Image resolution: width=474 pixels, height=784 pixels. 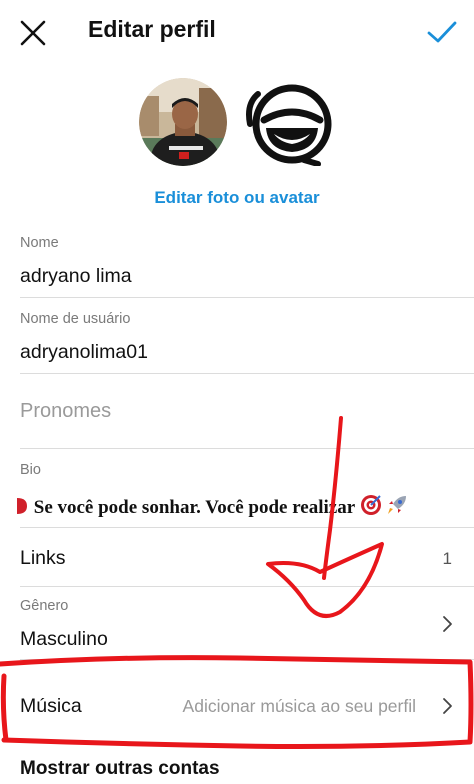 I want to click on close-icon, so click(x=33, y=33).